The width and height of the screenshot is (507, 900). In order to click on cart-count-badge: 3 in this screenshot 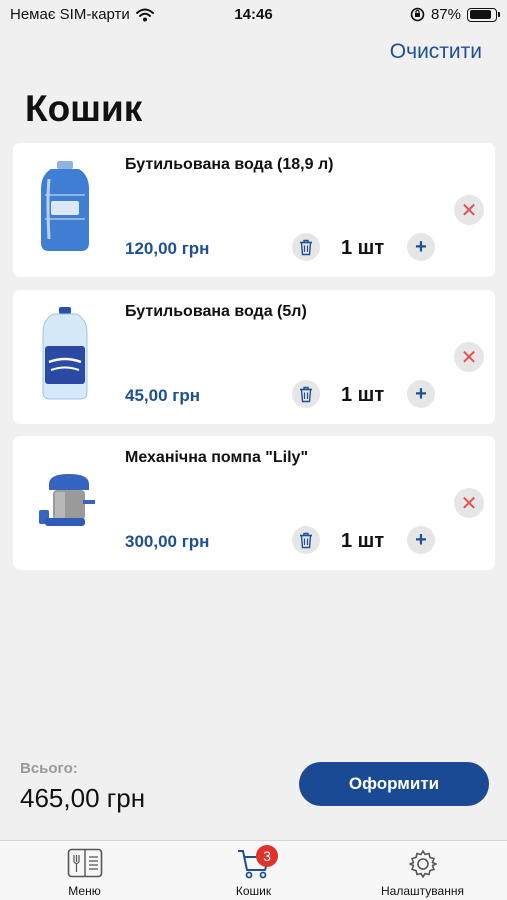, I will do `click(267, 856)`.